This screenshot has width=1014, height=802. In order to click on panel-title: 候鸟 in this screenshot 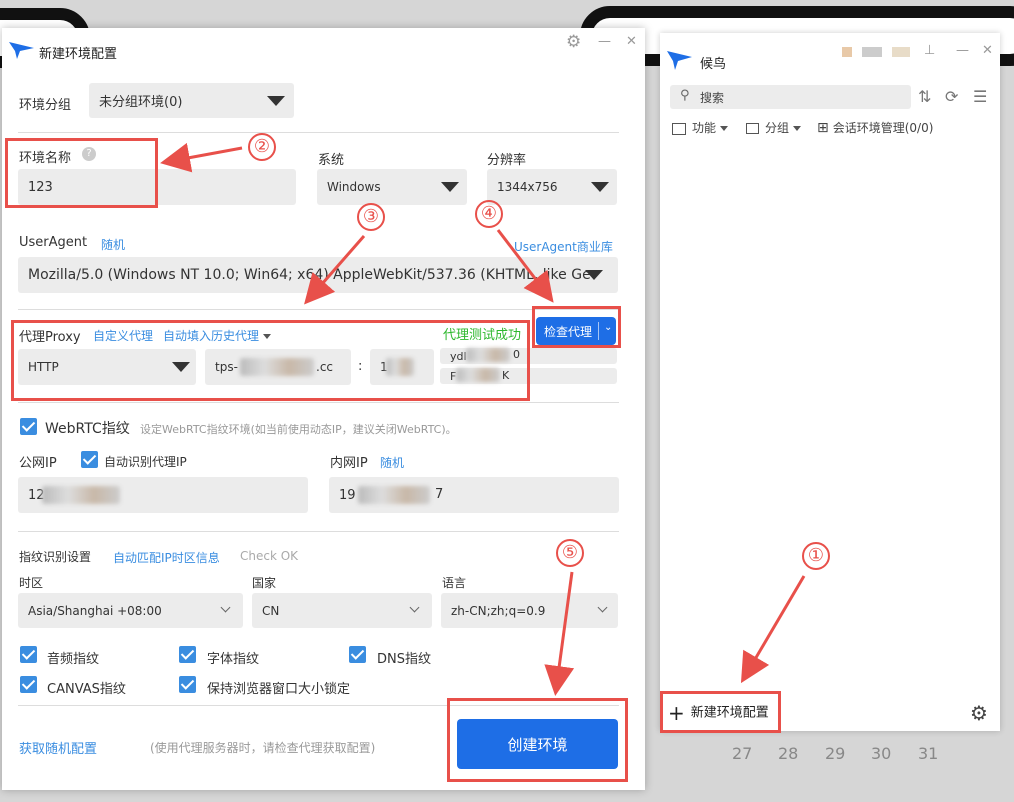, I will do `click(713, 64)`.